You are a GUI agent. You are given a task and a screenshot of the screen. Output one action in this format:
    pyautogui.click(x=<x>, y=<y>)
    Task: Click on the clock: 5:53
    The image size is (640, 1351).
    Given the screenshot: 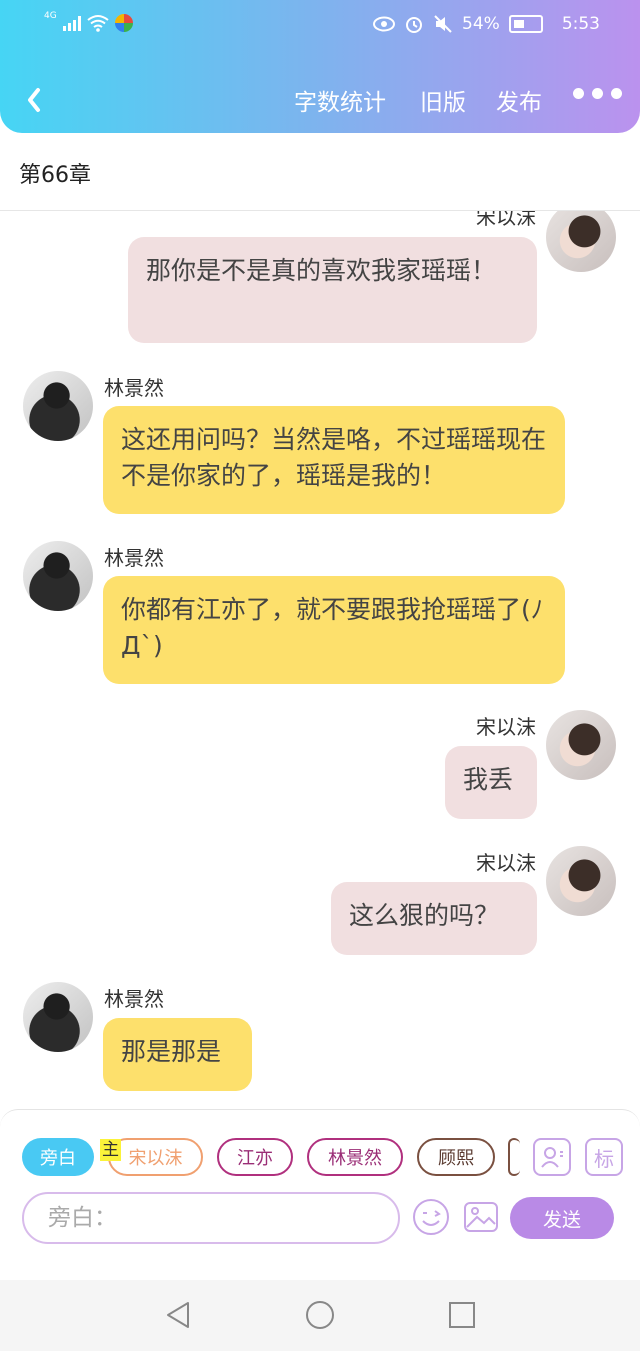 What is the action you would take?
    pyautogui.click(x=580, y=24)
    